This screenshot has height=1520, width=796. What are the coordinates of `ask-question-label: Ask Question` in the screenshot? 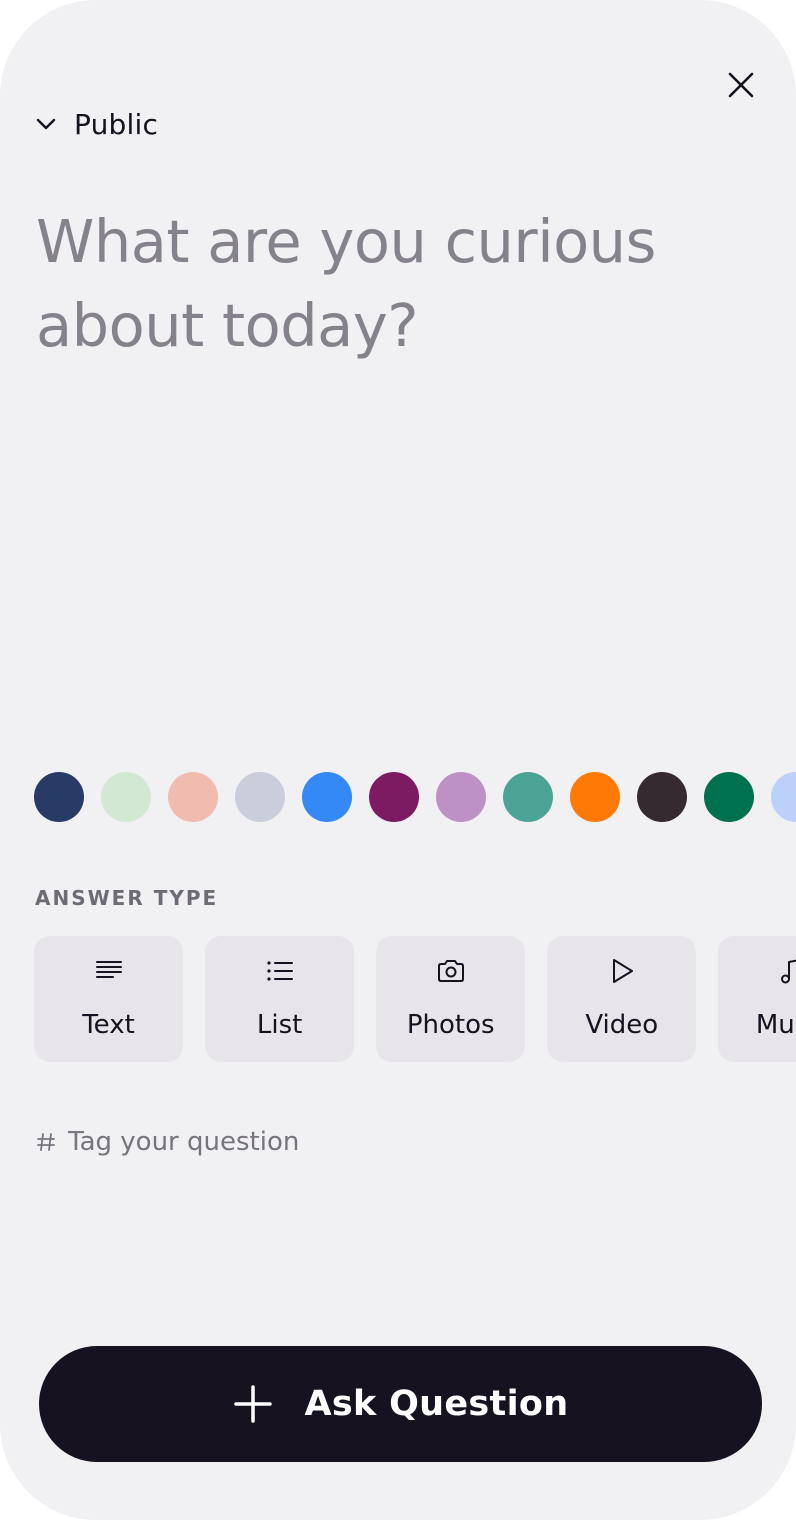 It's located at (436, 1404).